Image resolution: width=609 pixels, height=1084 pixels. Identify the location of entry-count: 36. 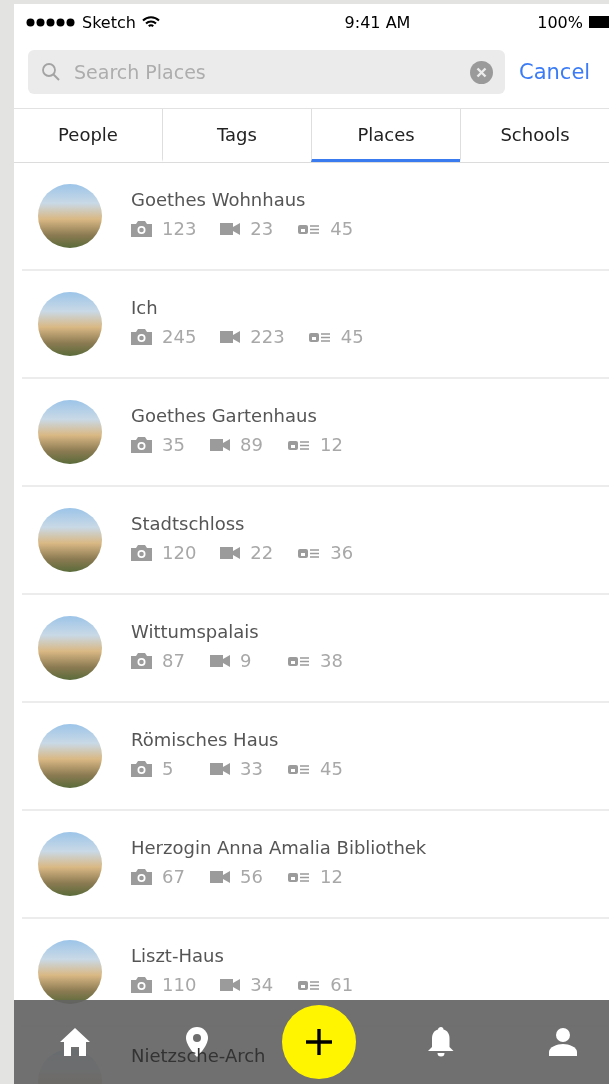
(342, 552).